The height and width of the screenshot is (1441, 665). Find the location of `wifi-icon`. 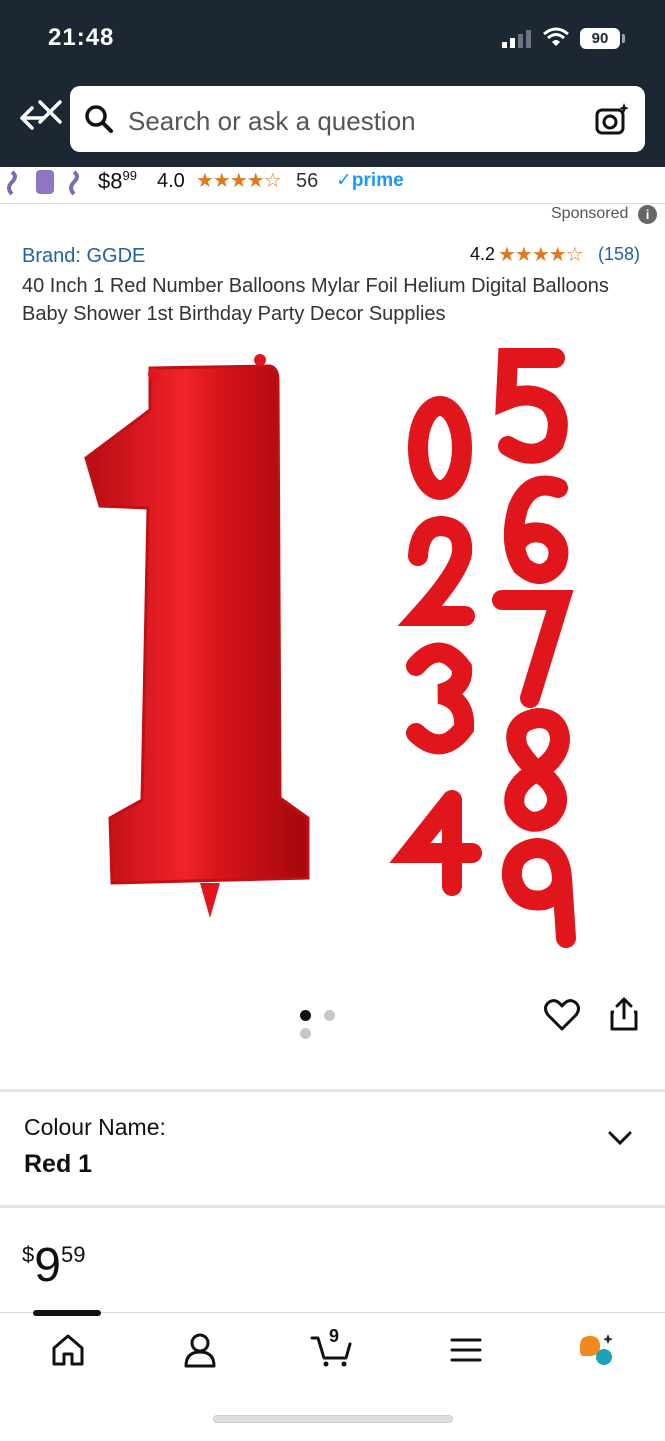

wifi-icon is located at coordinates (556, 36).